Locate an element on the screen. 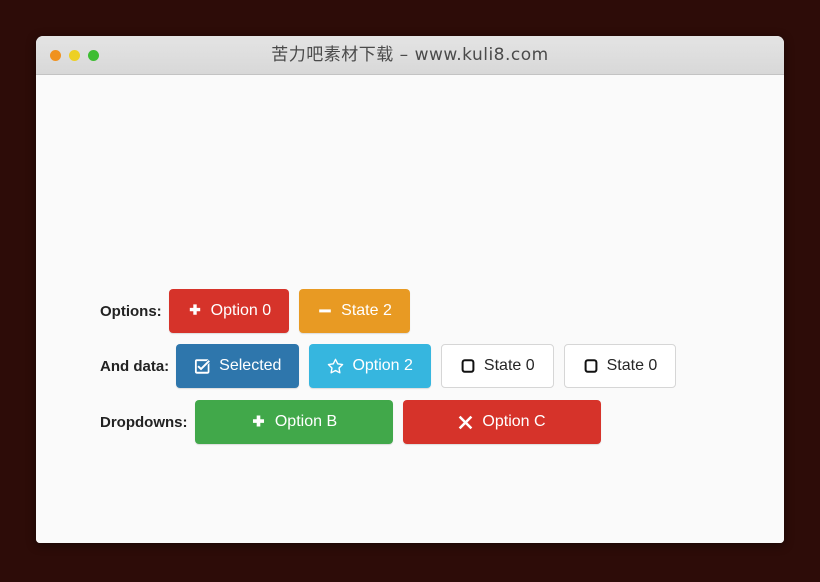  window-titlebar: 苦力吧素材下载 – www.kuli8.com is located at coordinates (410, 55).